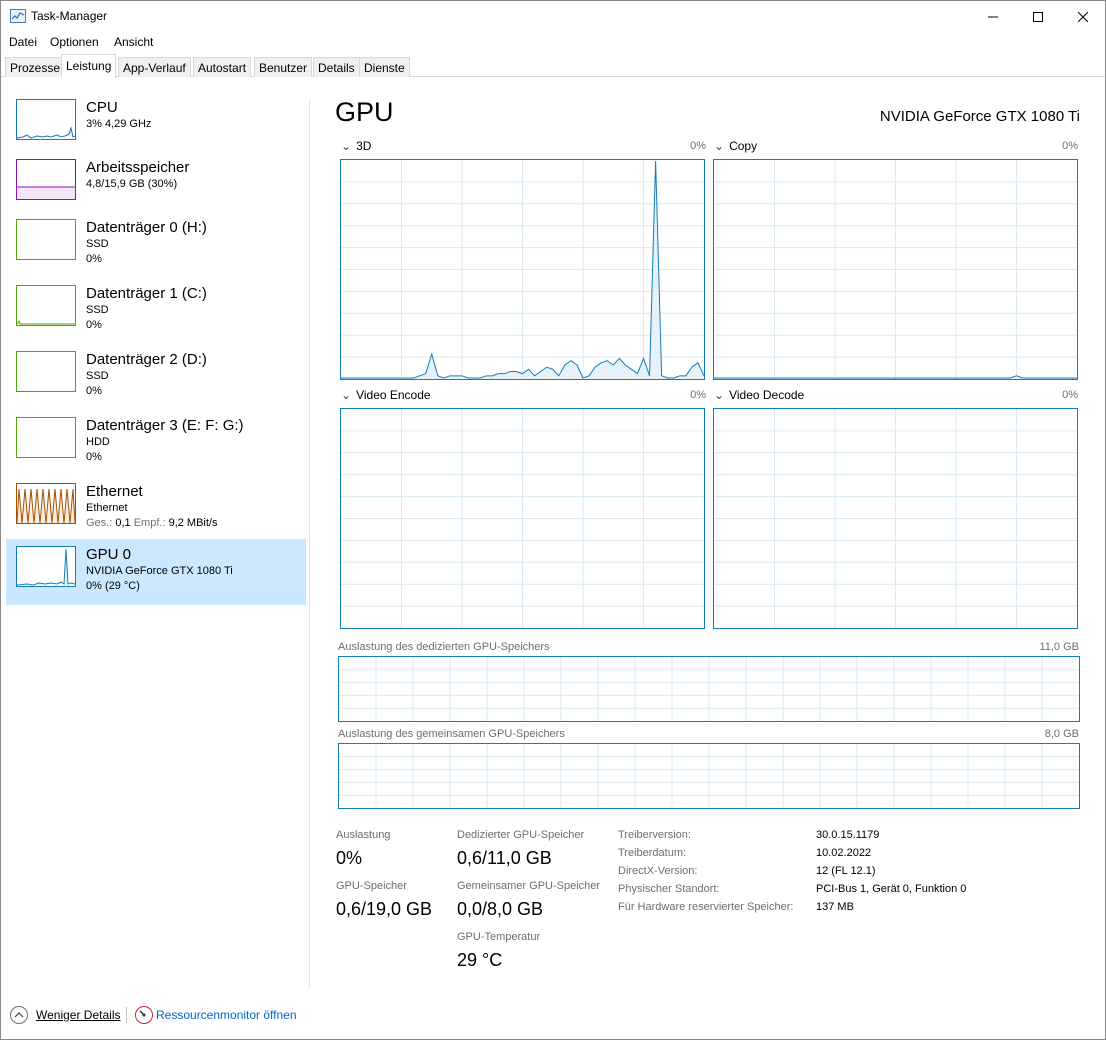 This screenshot has height=1040, width=1106. I want to click on memory-graph-icon, so click(46, 179).